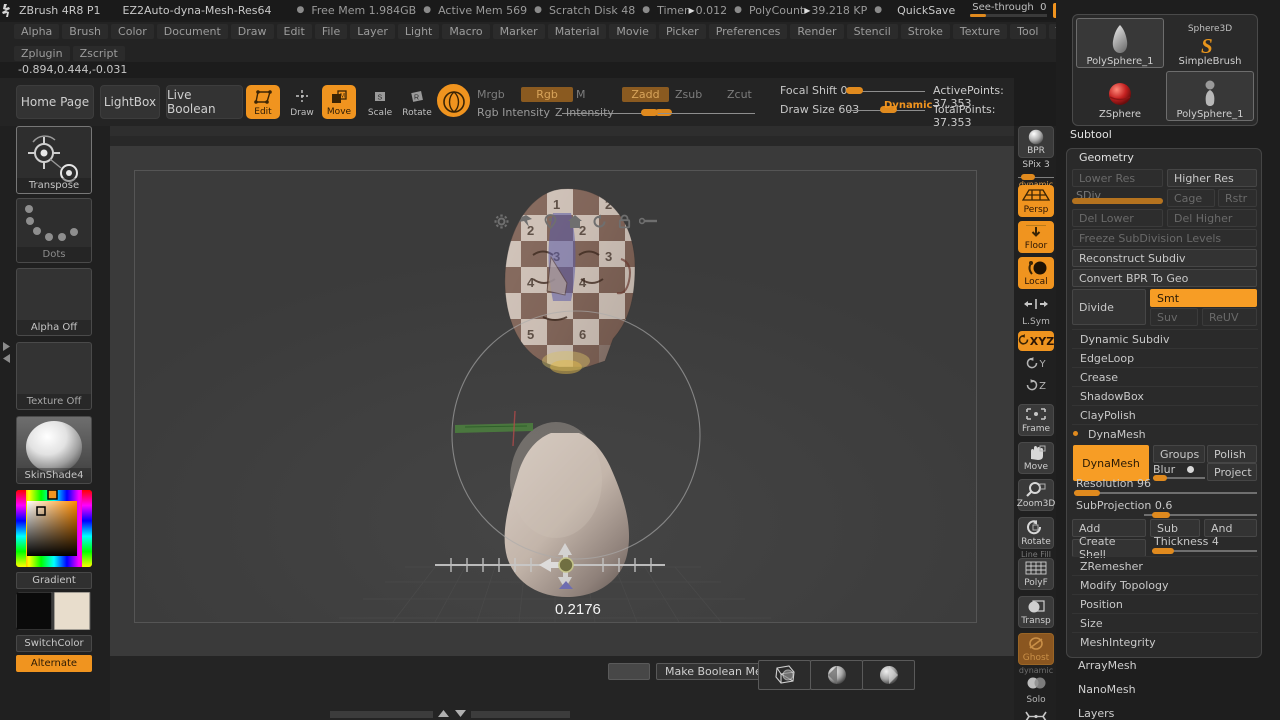  I want to click on menu-texture: Texture, so click(980, 31).